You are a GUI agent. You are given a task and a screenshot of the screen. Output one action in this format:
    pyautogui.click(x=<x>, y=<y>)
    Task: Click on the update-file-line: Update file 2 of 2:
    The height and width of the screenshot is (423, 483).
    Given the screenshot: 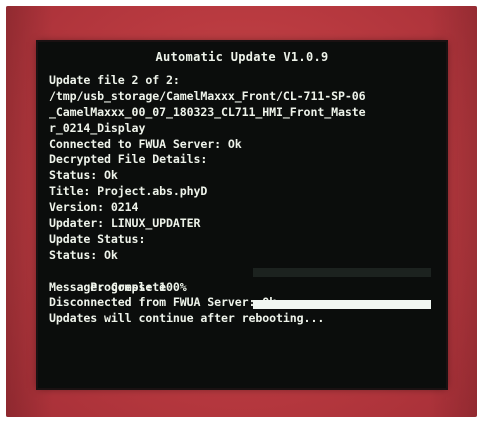 What is the action you would take?
    pyautogui.click(x=114, y=80)
    